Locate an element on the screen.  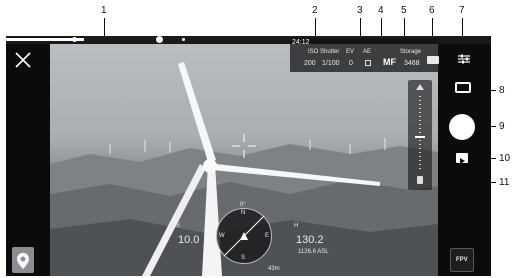
slider-scale is located at coordinates (420, 134).